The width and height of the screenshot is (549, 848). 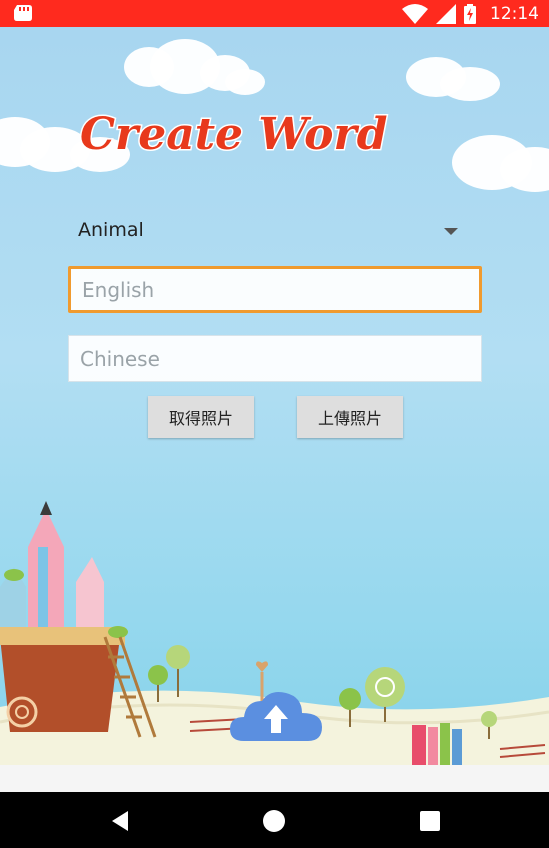 I want to click on upload-photo-button: 上傳照片, so click(x=350, y=417).